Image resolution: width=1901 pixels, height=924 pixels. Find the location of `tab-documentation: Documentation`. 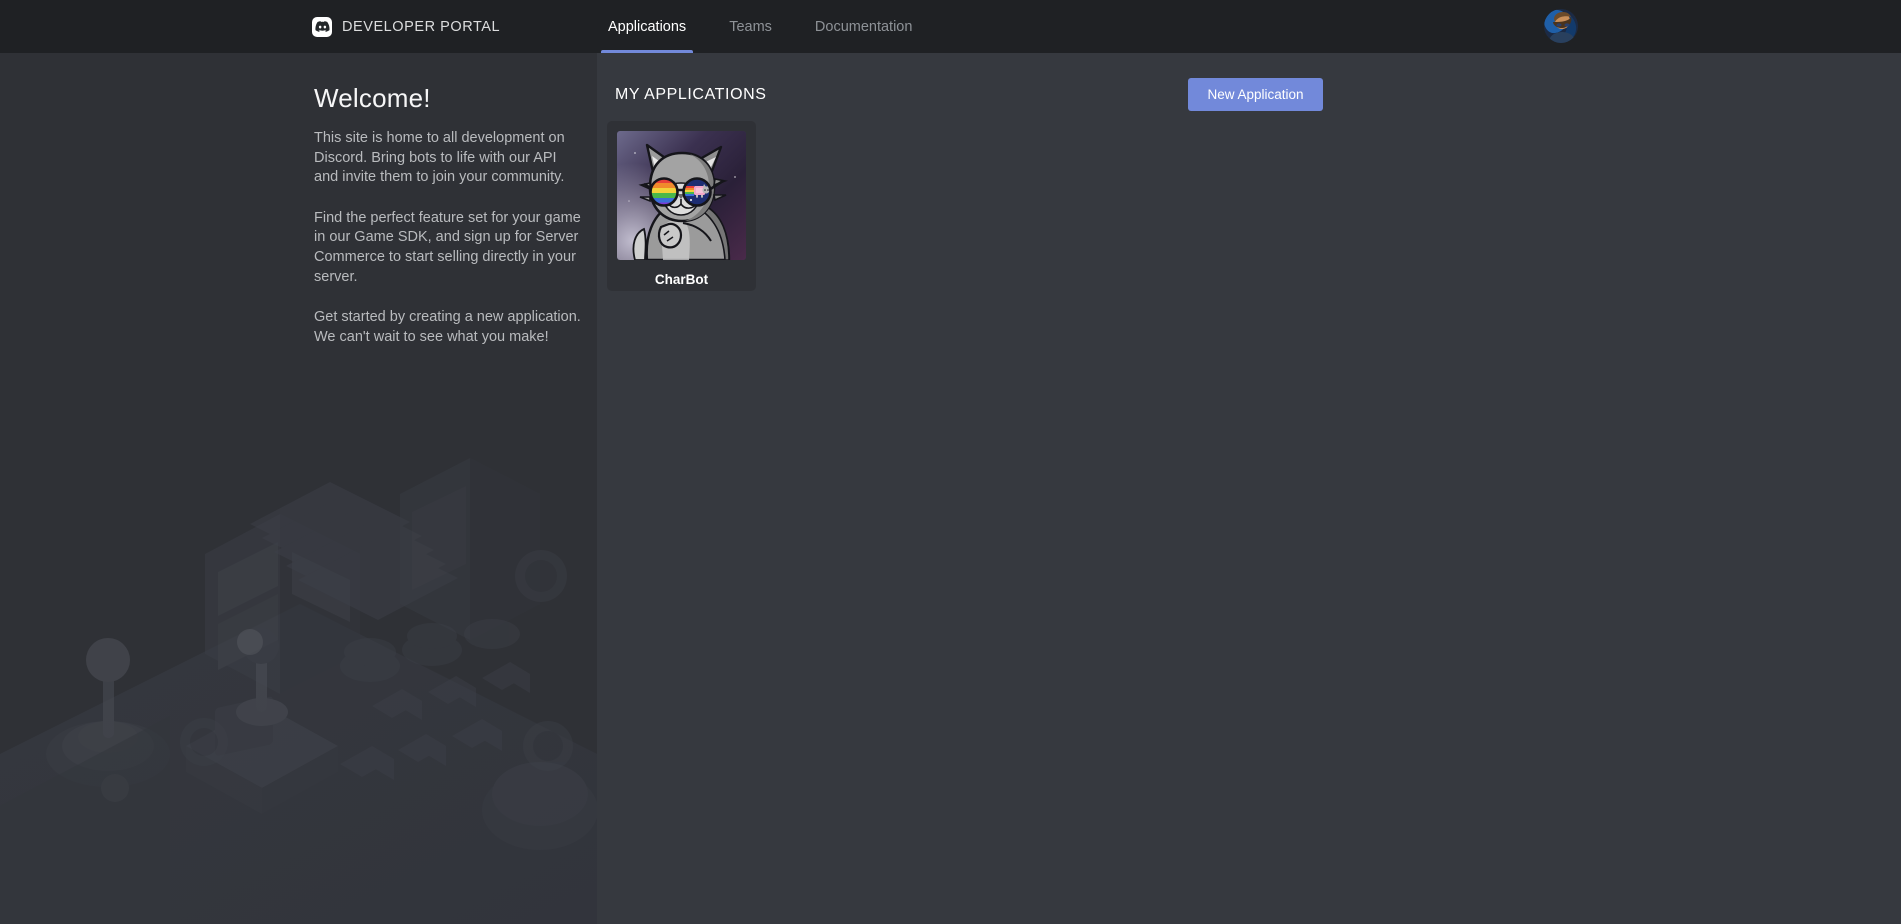

tab-documentation: Documentation is located at coordinates (864, 26).